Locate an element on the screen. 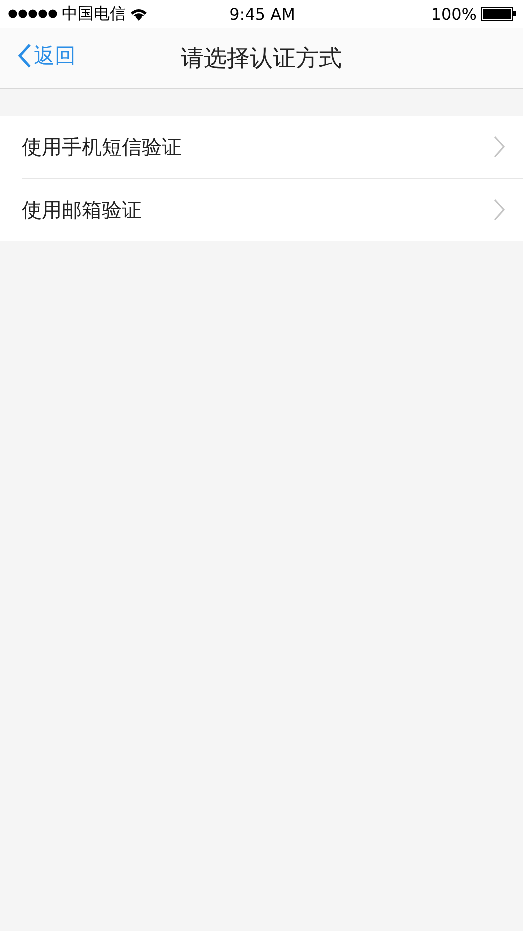  option-label: 使用手机短信验证 is located at coordinates (102, 147).